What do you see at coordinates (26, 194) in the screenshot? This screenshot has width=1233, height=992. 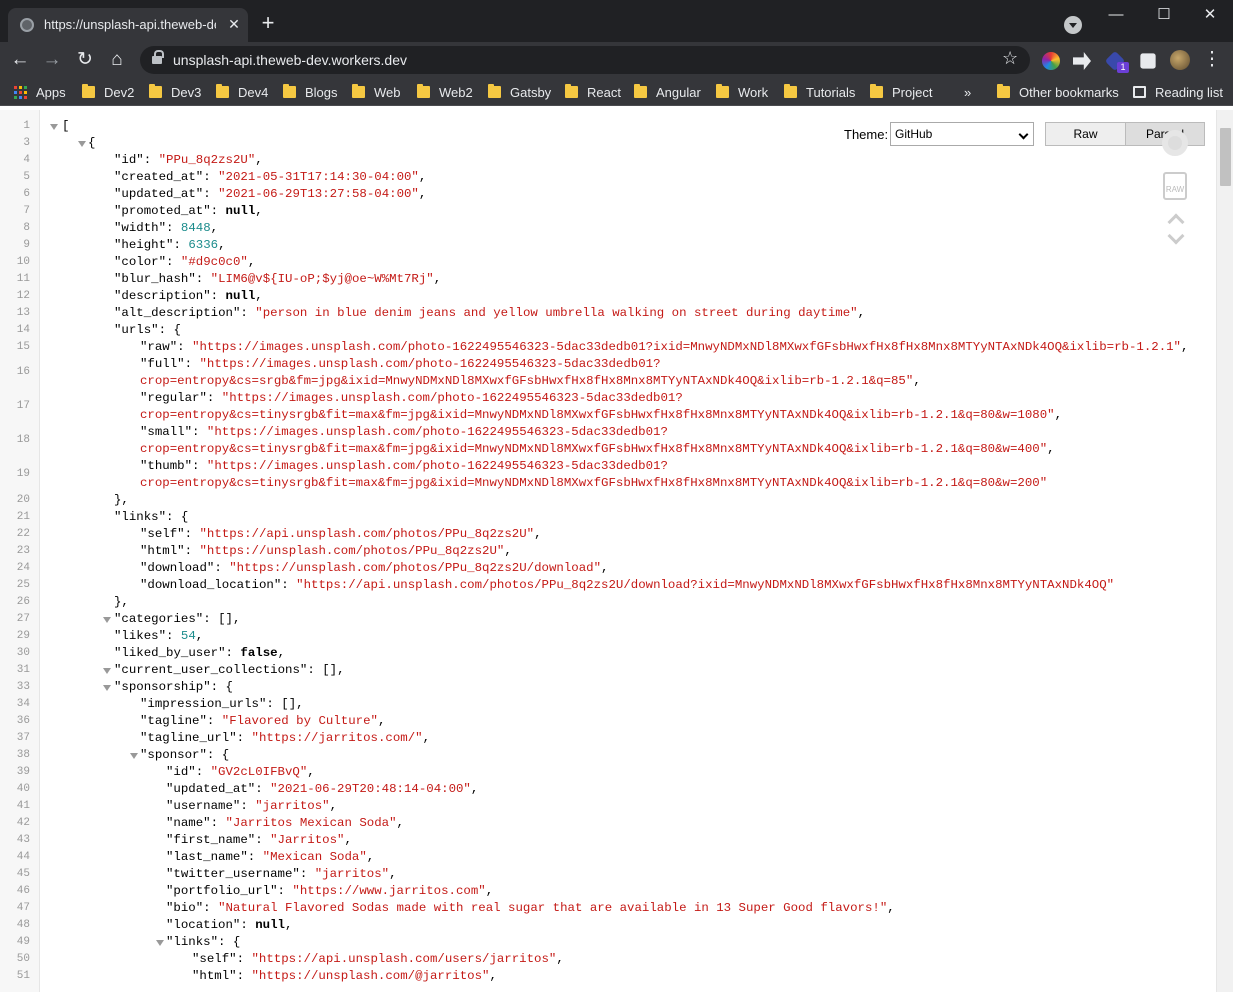 I see `line-number: 6` at bounding box center [26, 194].